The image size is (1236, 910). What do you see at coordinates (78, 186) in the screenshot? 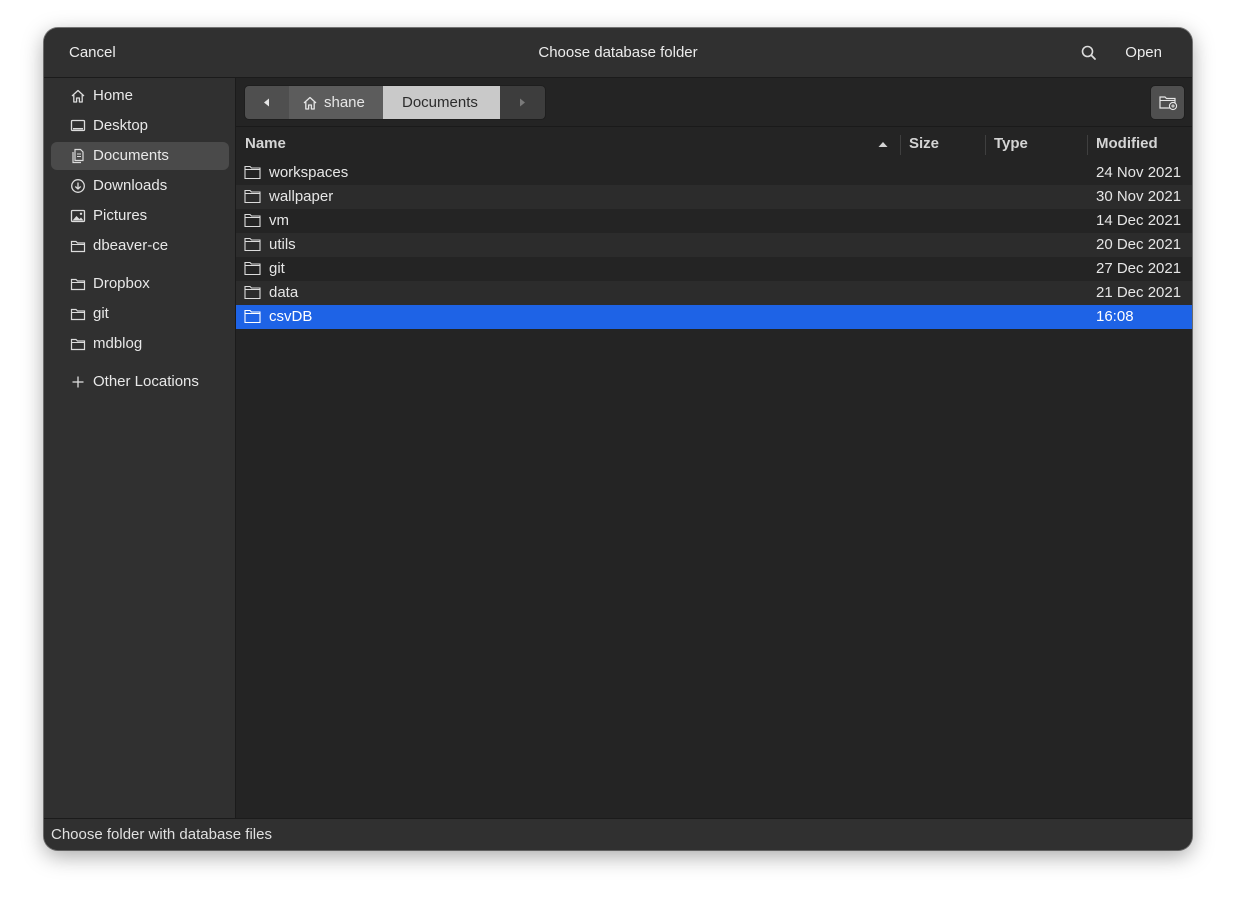
I see `downloads-icon` at bounding box center [78, 186].